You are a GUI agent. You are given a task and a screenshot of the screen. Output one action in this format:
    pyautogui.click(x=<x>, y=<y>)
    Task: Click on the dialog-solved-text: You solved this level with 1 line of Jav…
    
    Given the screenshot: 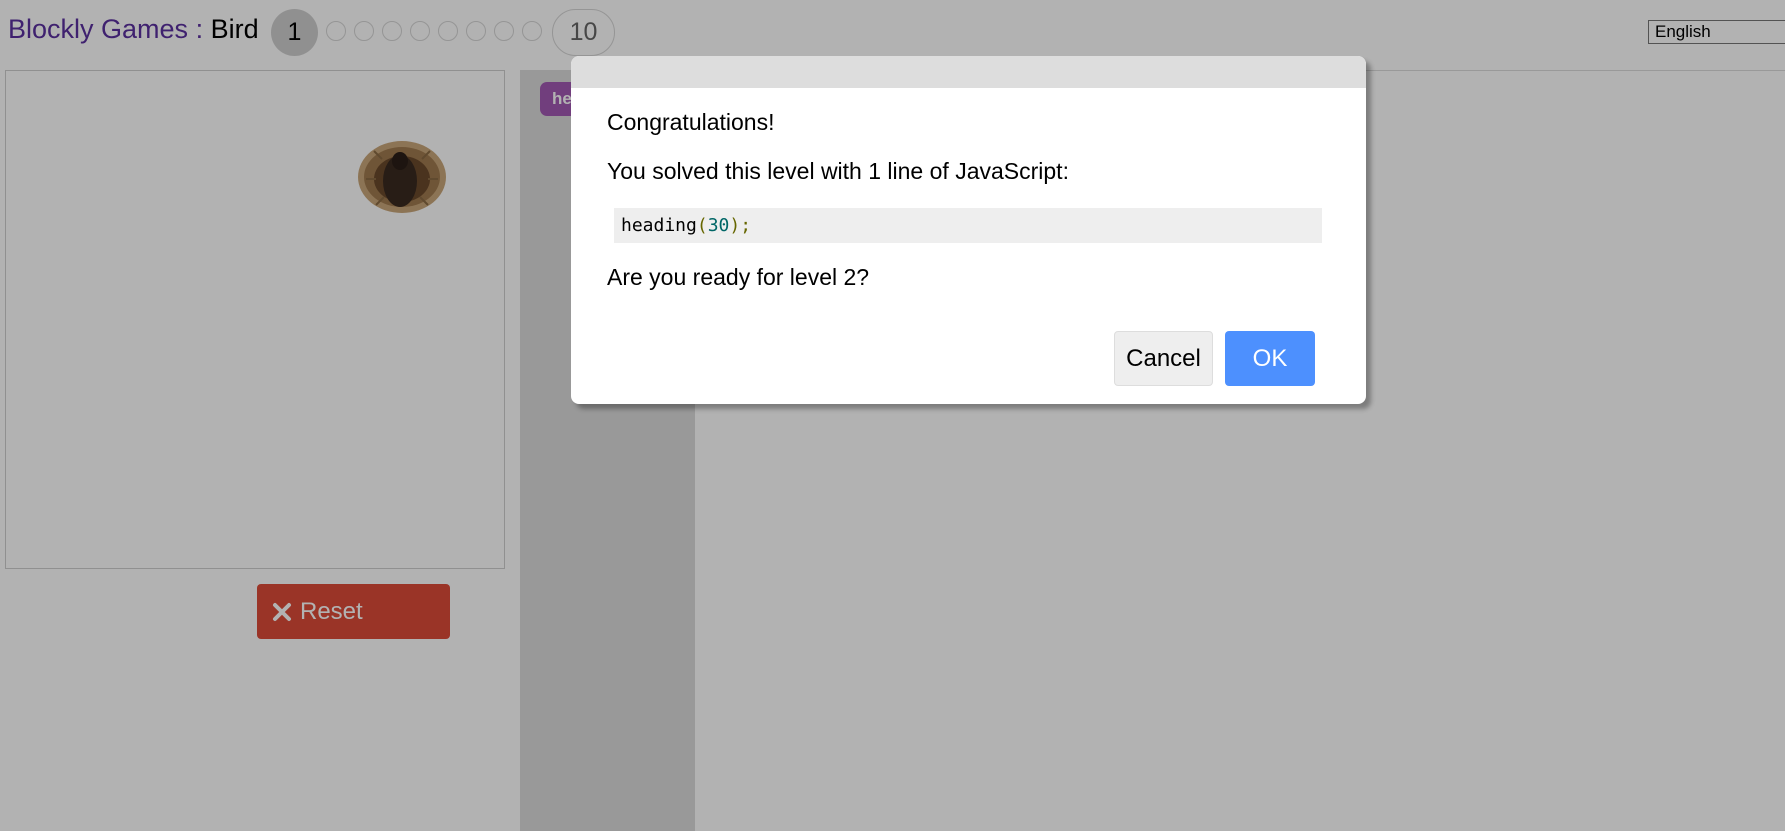 What is the action you would take?
    pyautogui.click(x=838, y=171)
    